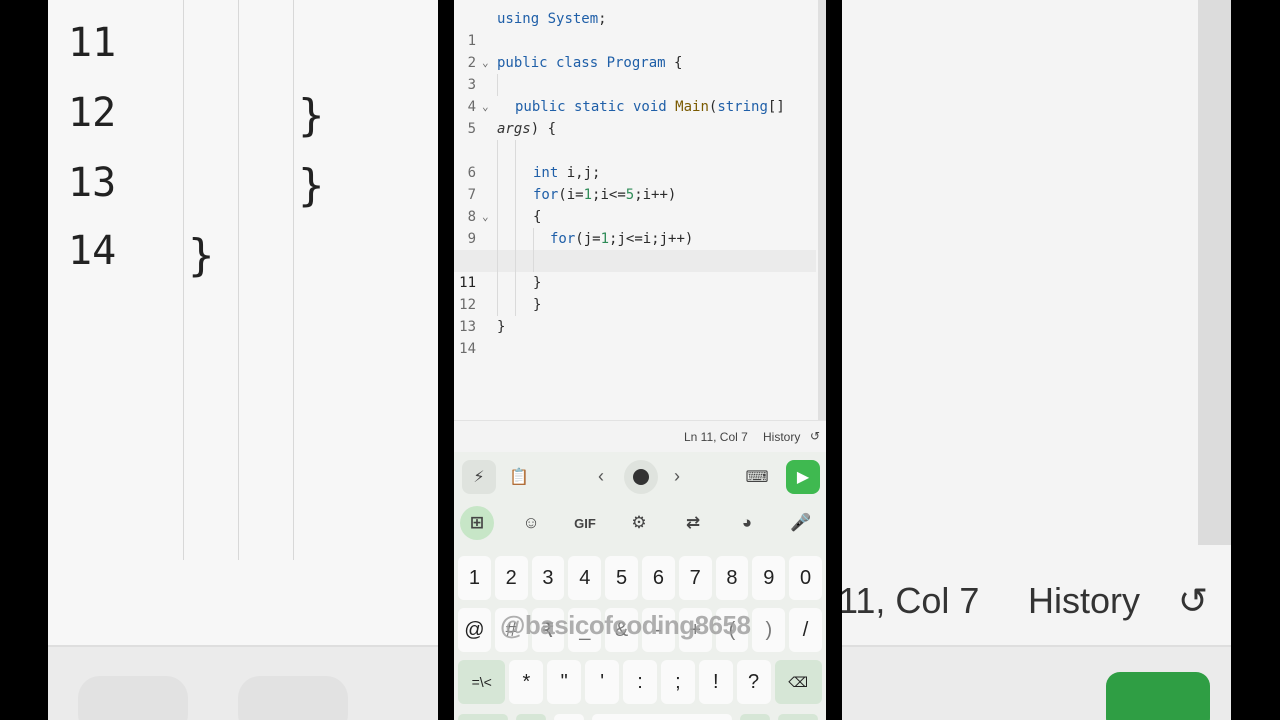  I want to click on key: 2, so click(511, 578).